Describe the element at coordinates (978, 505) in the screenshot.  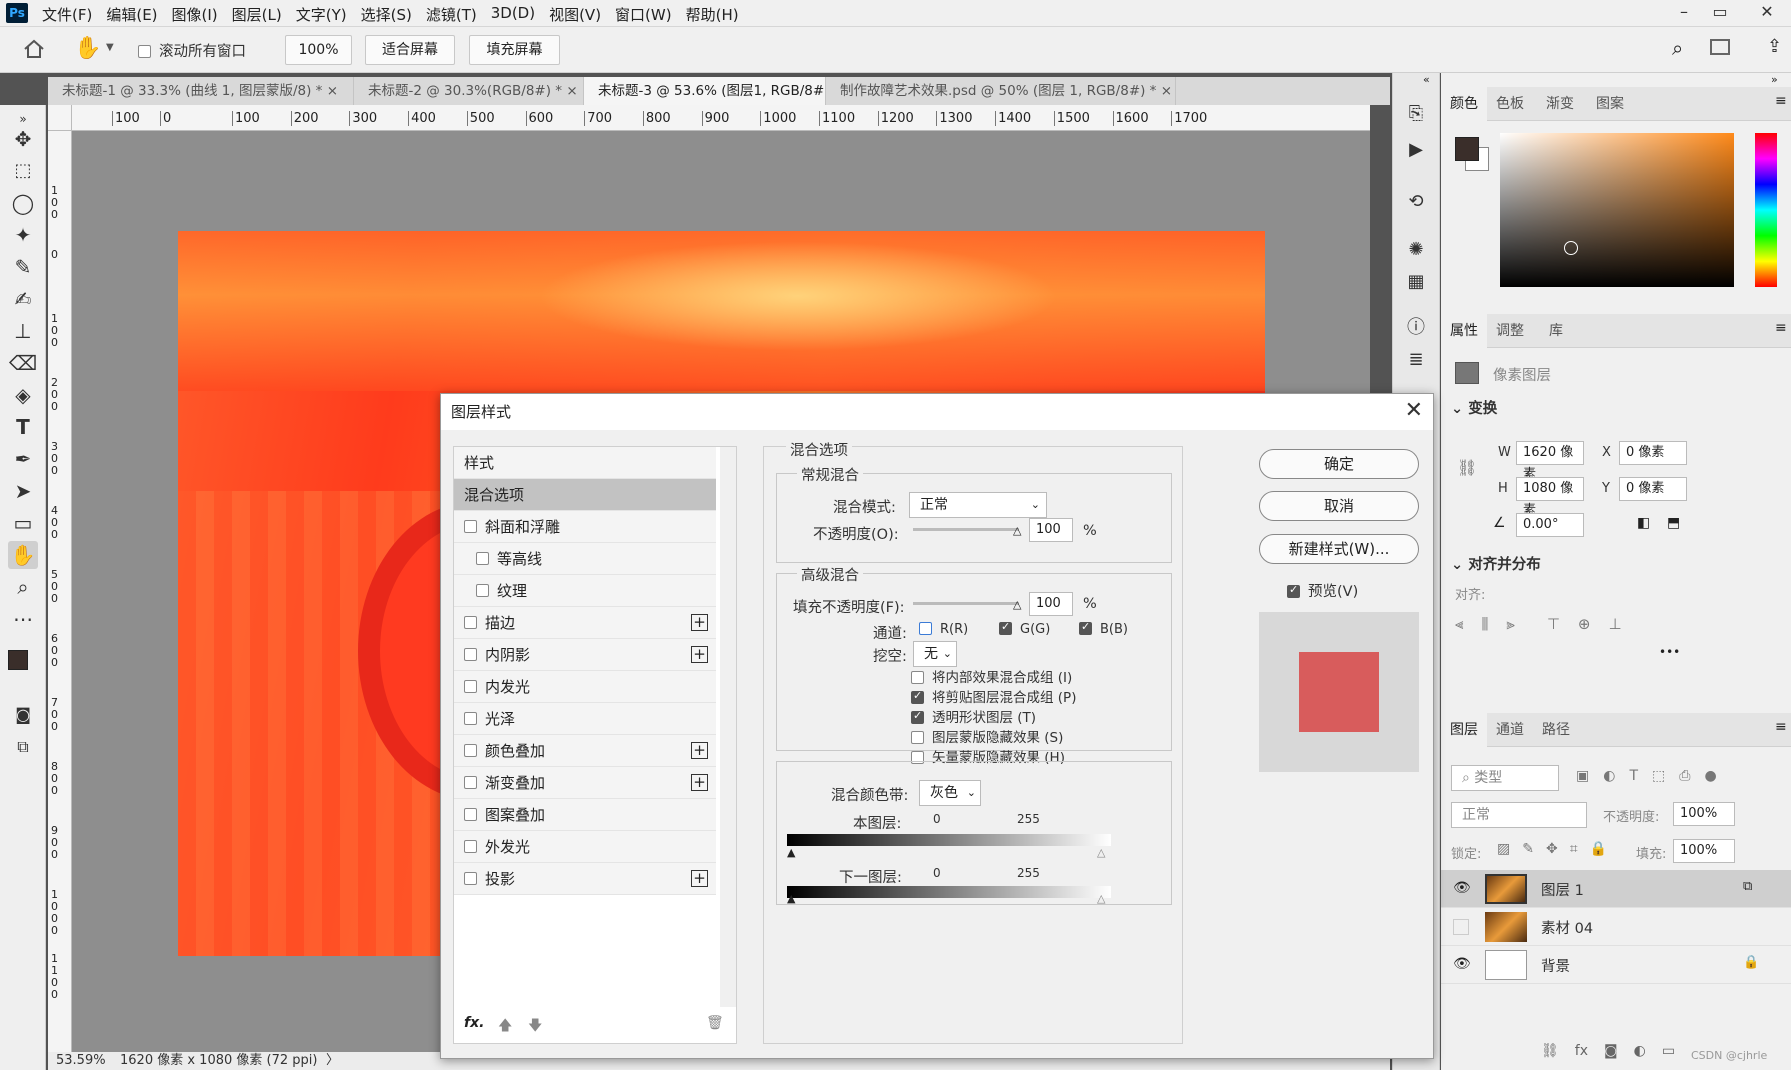
I see `blend-mode-select: 正常 ⌄` at that location.